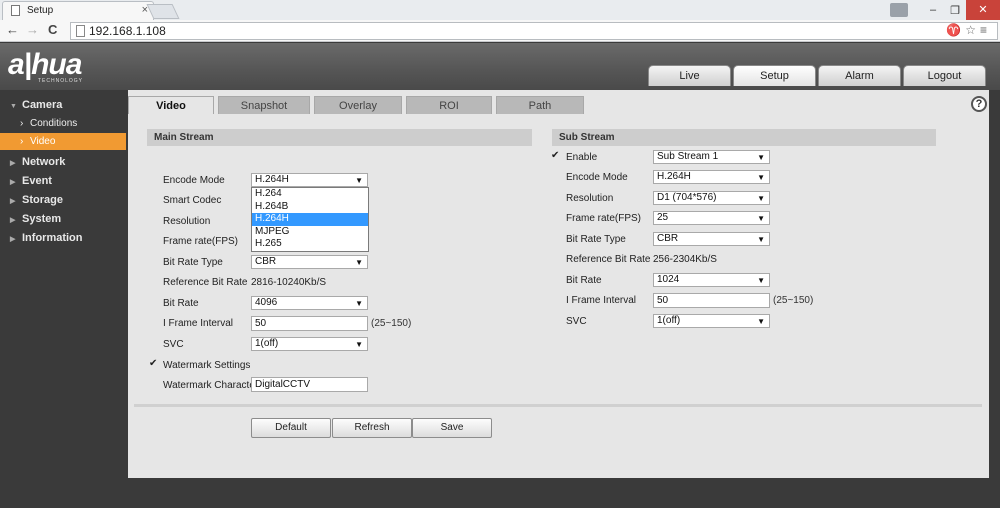 The height and width of the screenshot is (508, 1000). Describe the element at coordinates (44, 162) in the screenshot. I see `sidebar-group-label: Network` at that location.